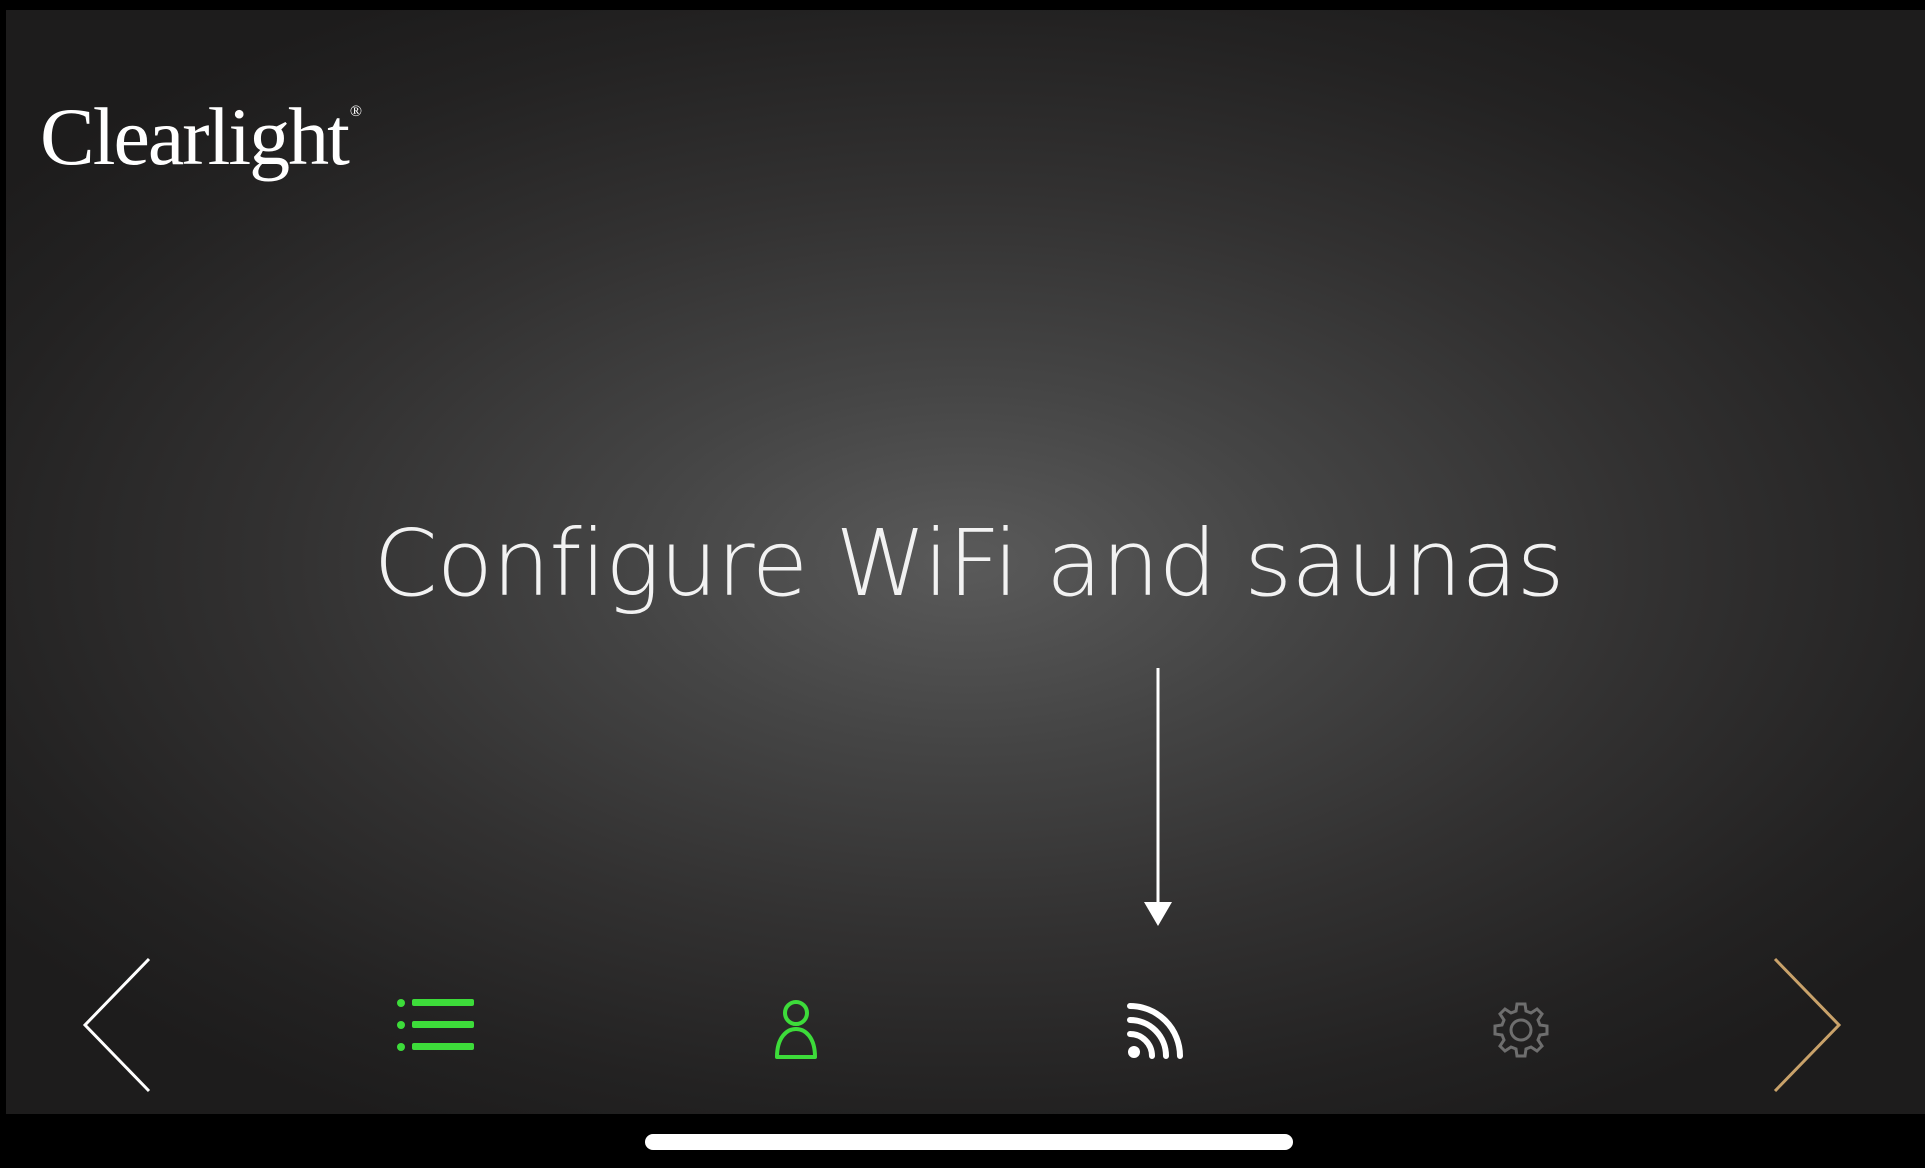 The height and width of the screenshot is (1168, 1925). I want to click on gear-icon, so click(1521, 1030).